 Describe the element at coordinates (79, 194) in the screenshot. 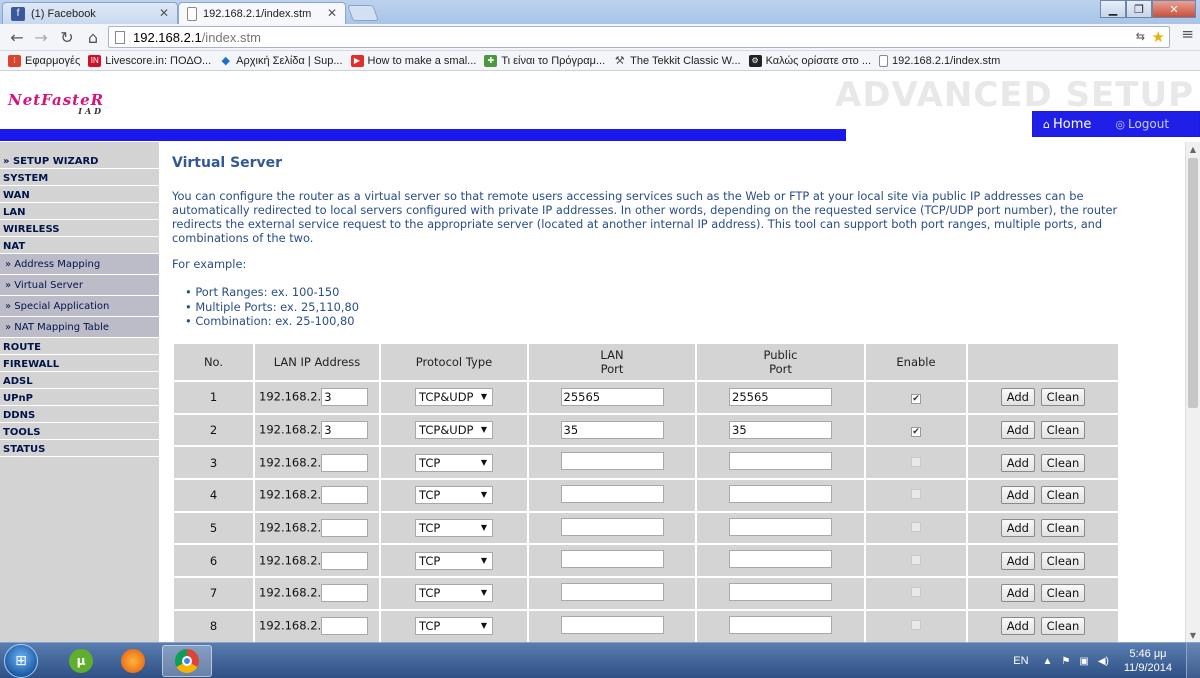

I see `sidebar-item-wan: WAN` at that location.